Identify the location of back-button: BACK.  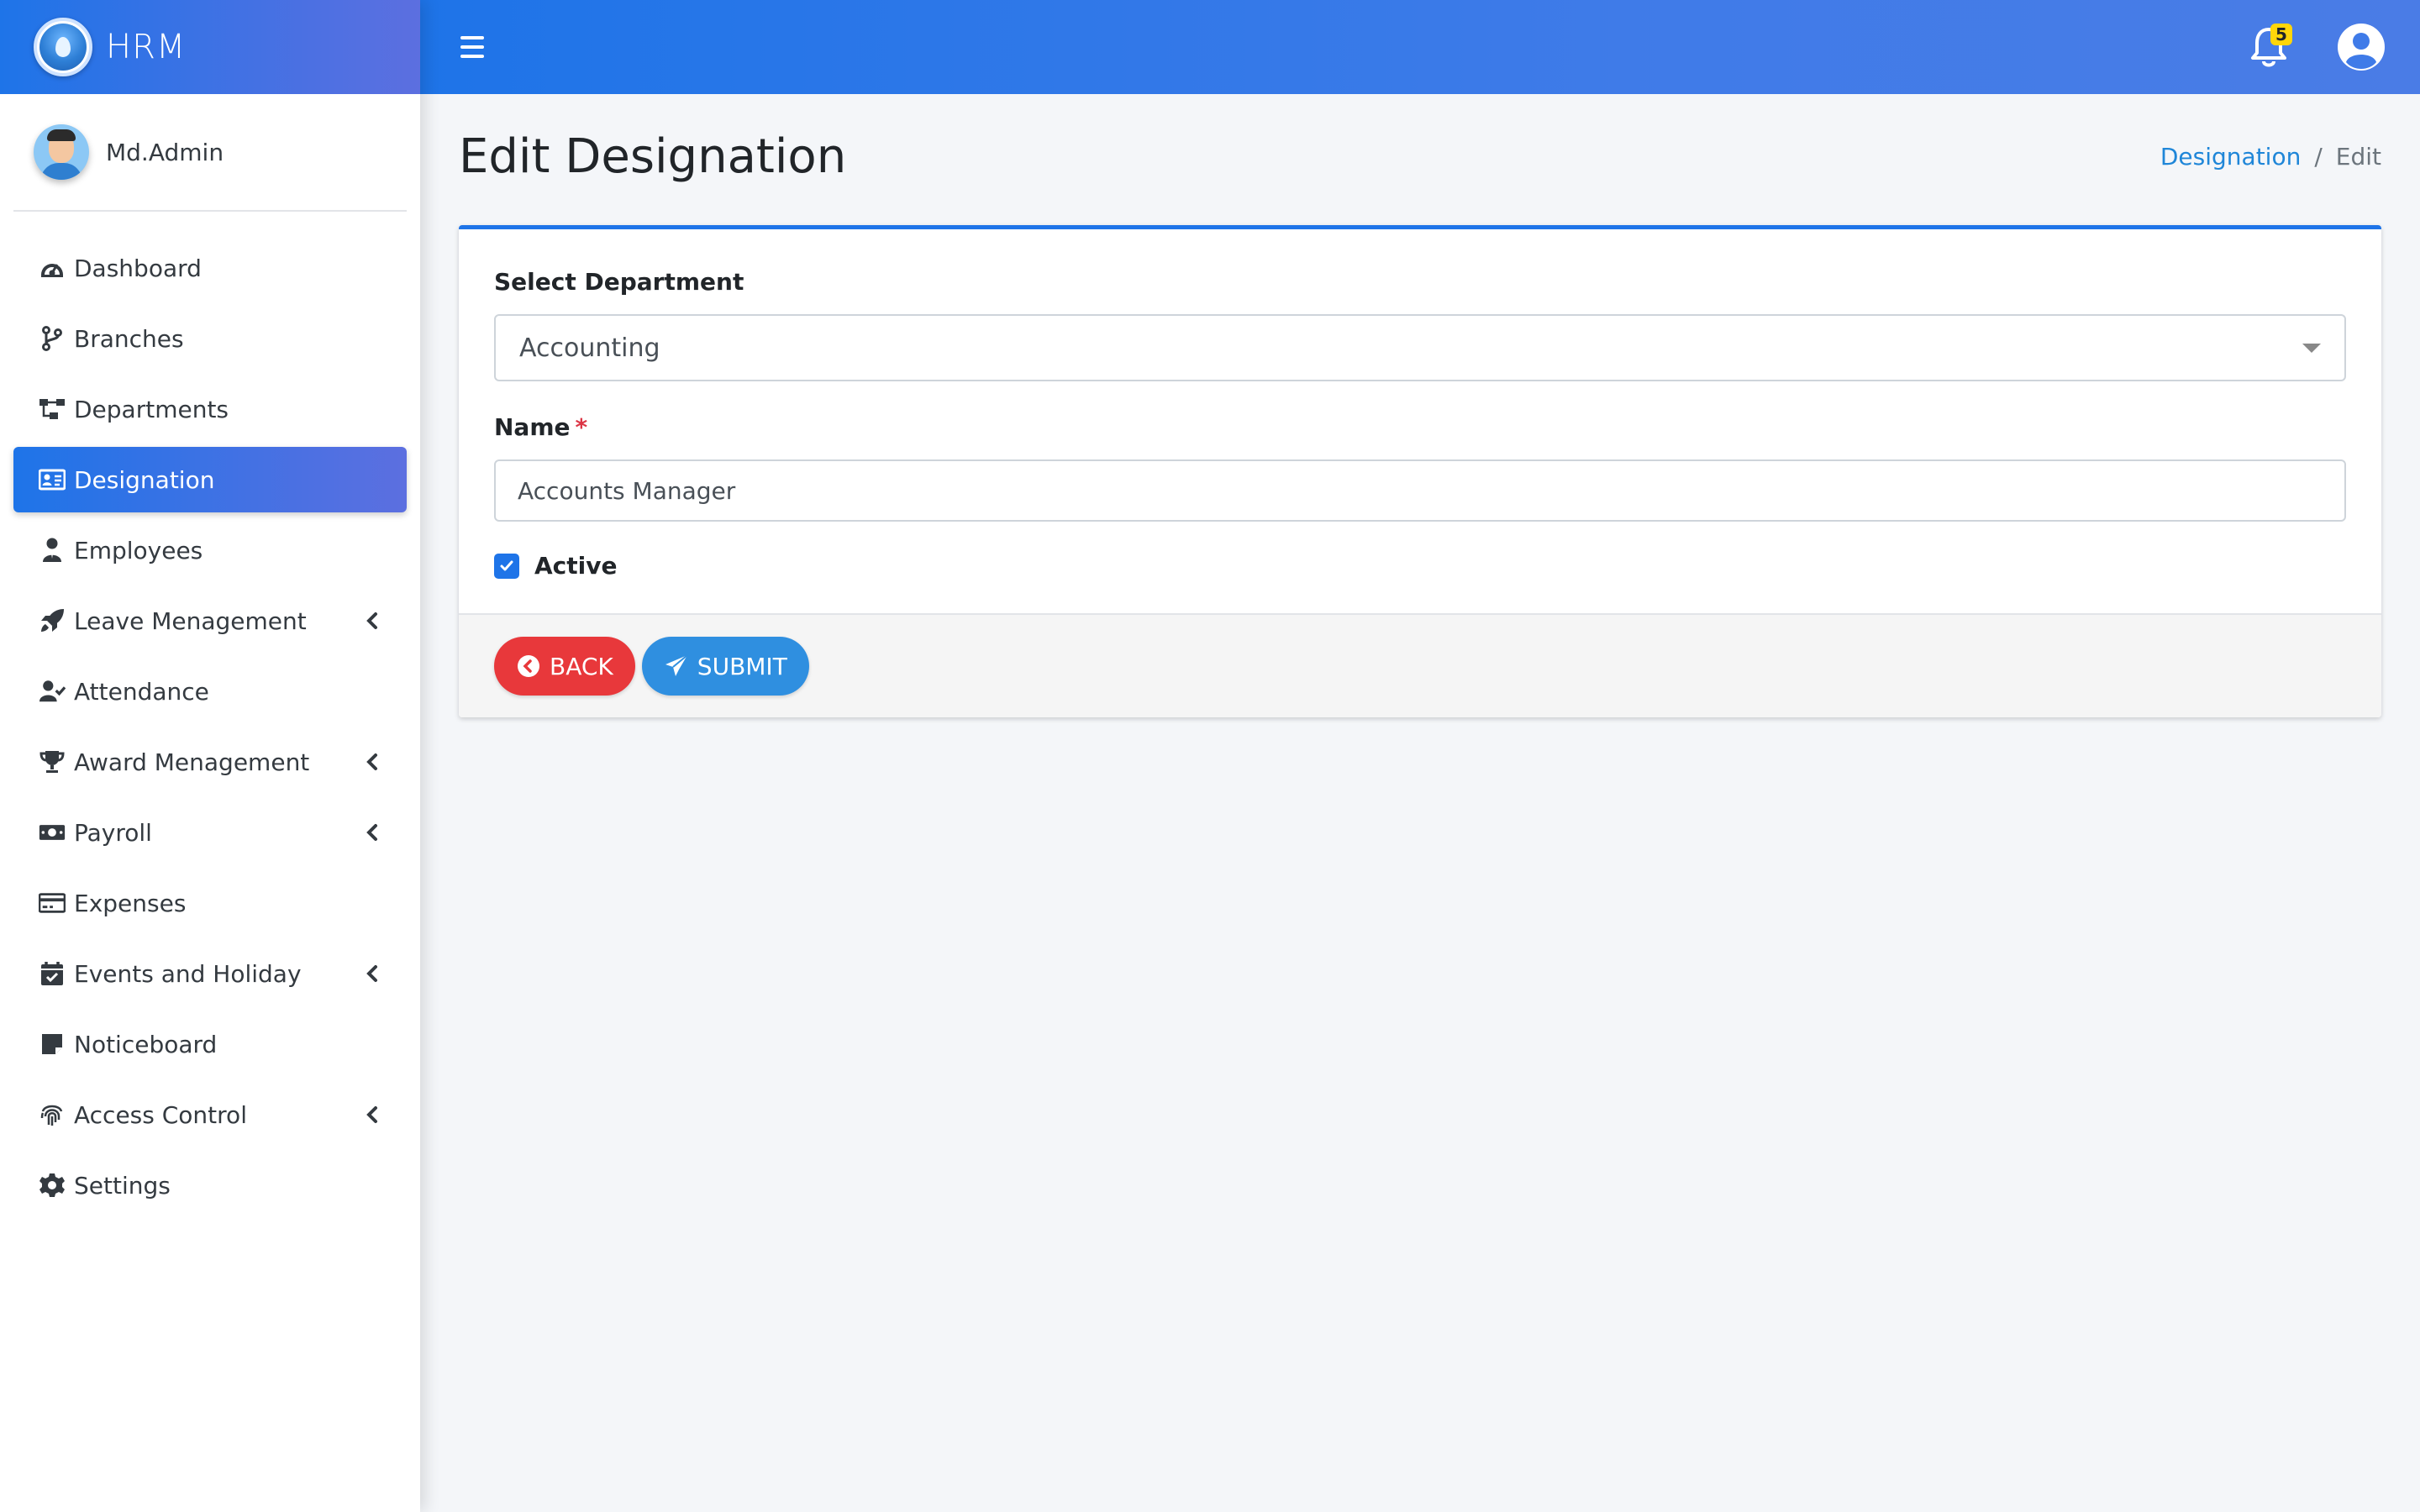
(564, 666).